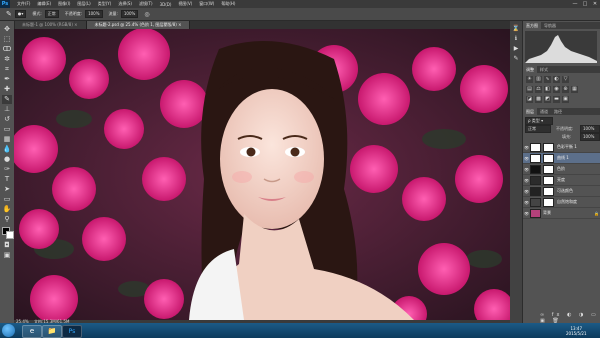  Describe the element at coordinates (574, 89) in the screenshot. I see `color-lookup-icon: ▦` at that location.